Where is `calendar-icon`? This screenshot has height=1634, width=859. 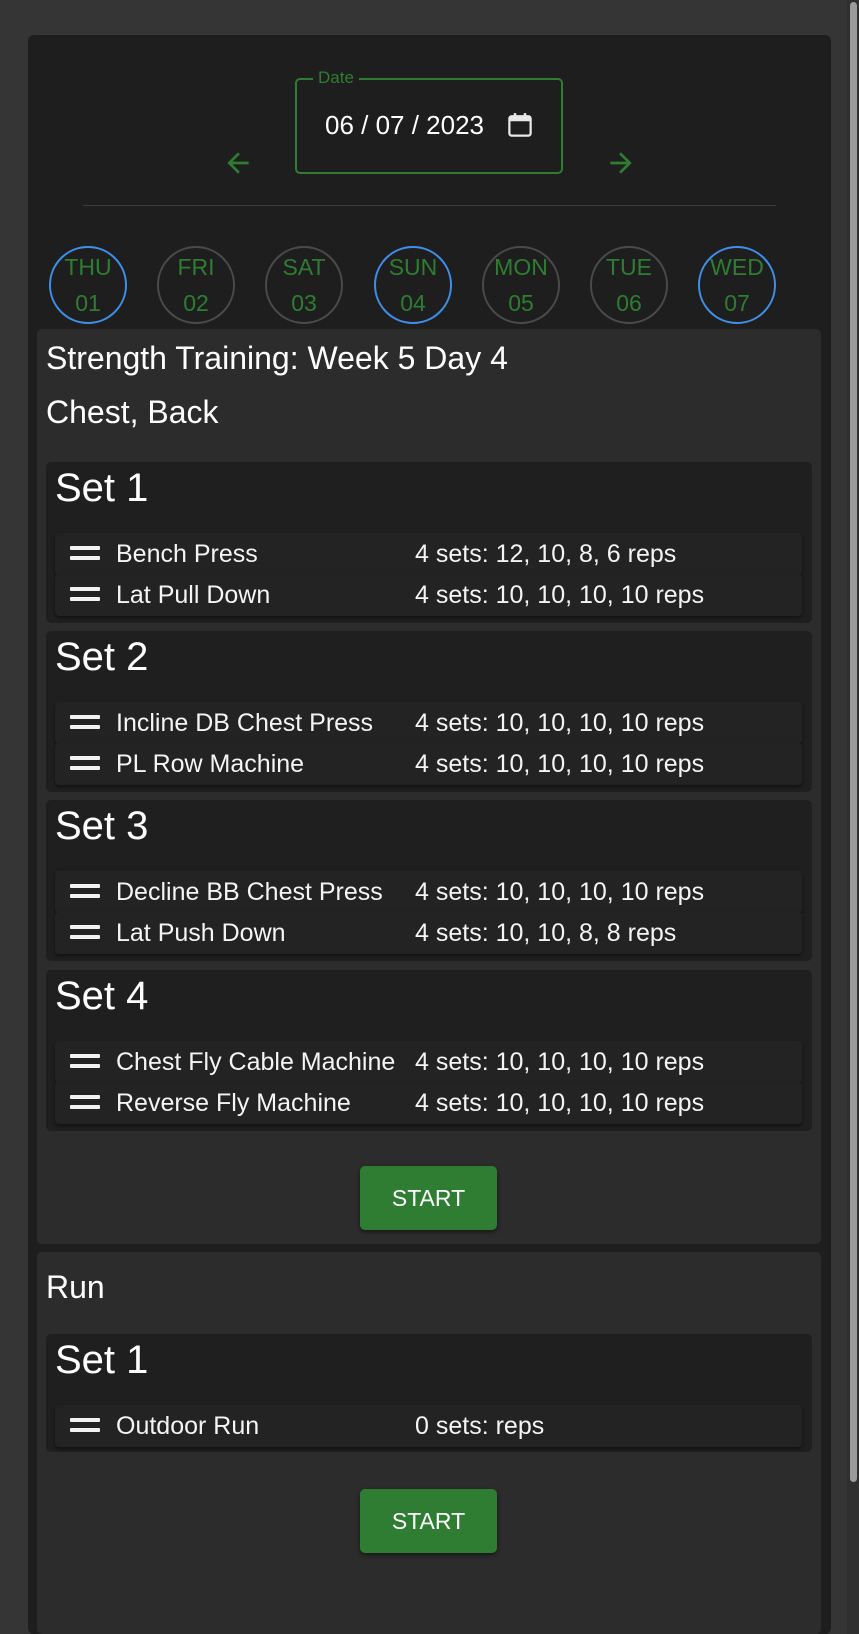
calendar-icon is located at coordinates (520, 125).